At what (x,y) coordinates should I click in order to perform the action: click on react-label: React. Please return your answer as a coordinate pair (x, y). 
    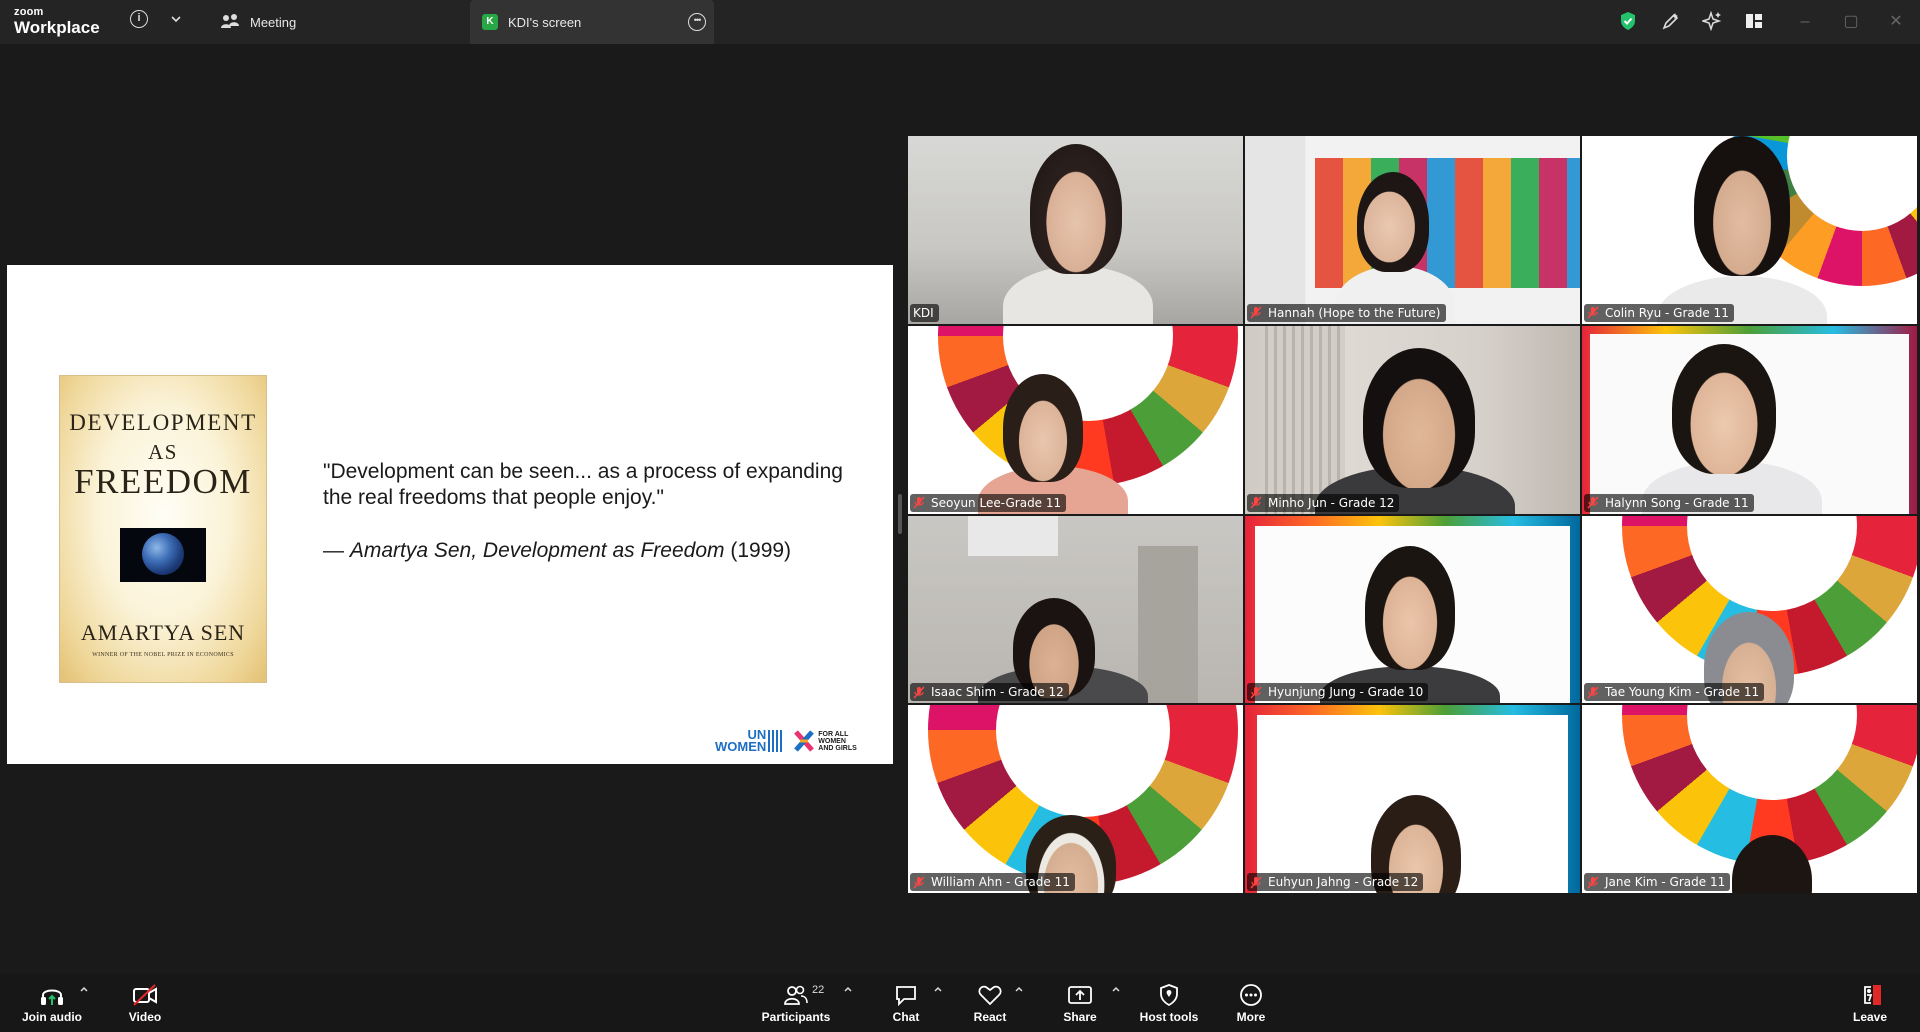
    Looking at the image, I should click on (990, 1017).